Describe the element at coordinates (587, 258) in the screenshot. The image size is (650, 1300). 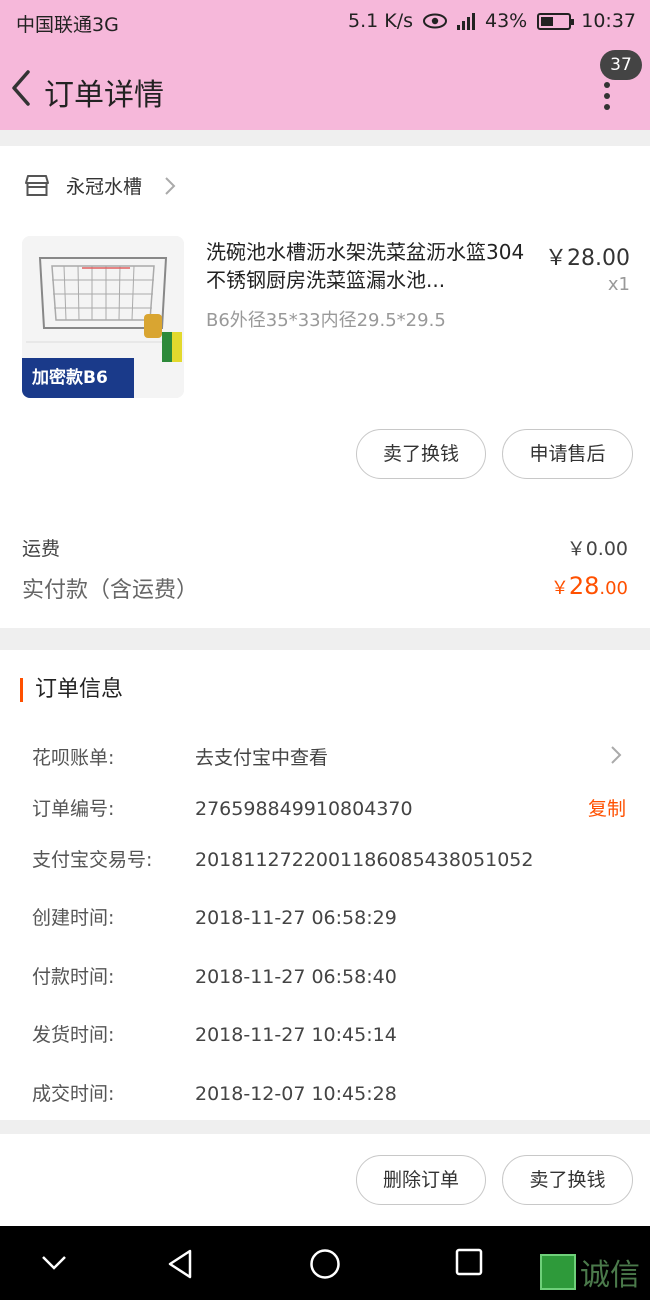
I see `product-price: ￥28.00` at that location.